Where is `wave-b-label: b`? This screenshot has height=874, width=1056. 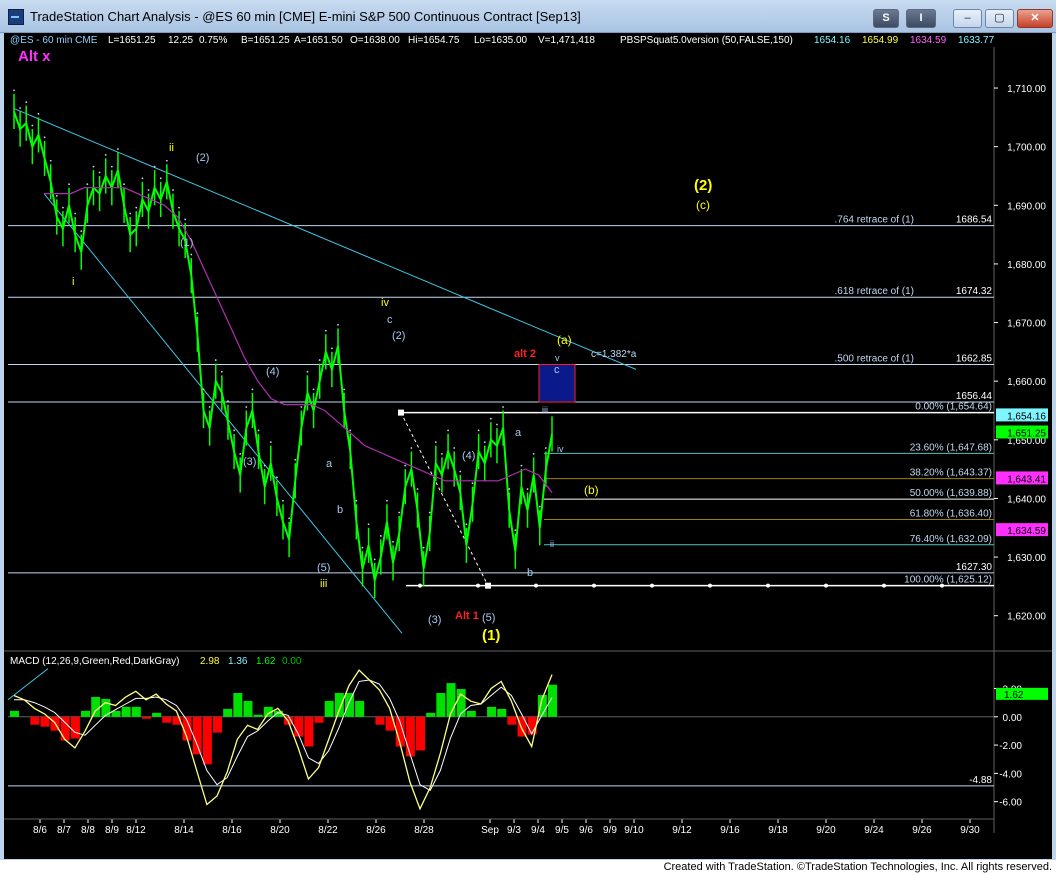 wave-b-label: b is located at coordinates (340, 510).